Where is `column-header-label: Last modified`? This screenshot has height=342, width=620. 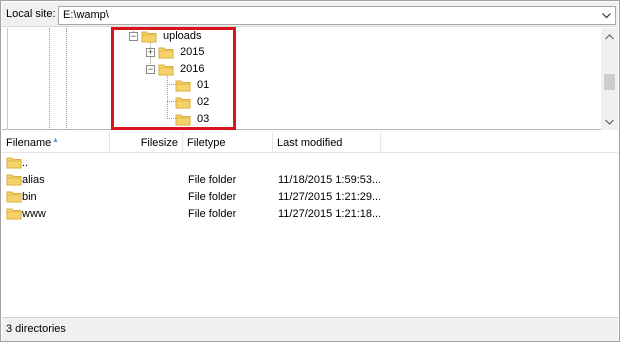 column-header-label: Last modified is located at coordinates (310, 143).